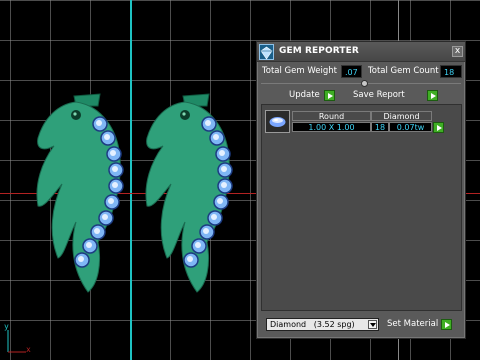 This screenshot has height=360, width=480. I want to click on action-row: Update Save Report, so click(361, 96).